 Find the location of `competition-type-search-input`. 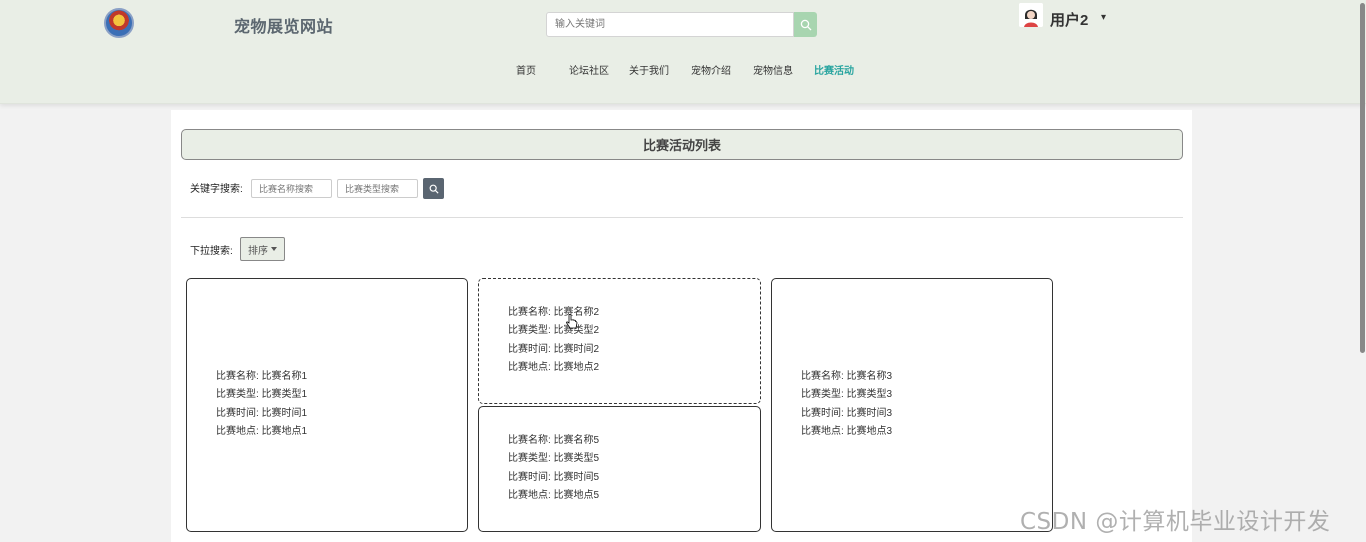

competition-type-search-input is located at coordinates (377, 188).